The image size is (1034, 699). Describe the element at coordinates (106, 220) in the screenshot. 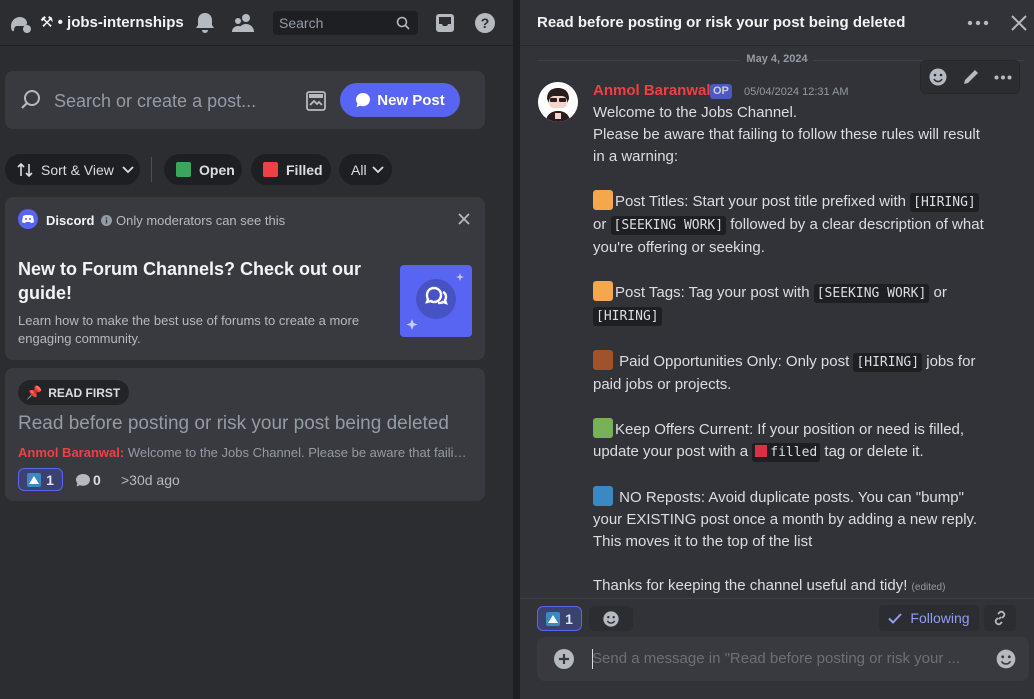

I see `info-icon` at that location.